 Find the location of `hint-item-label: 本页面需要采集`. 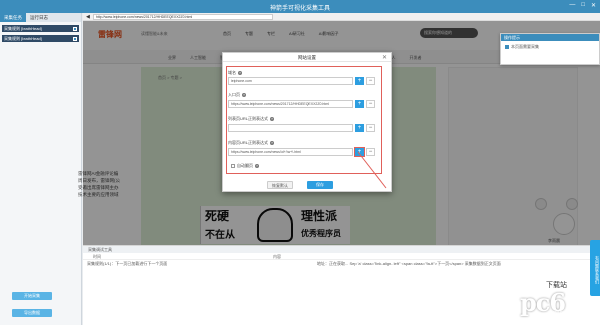

hint-item-label: 本页面需要采集 is located at coordinates (525, 46).